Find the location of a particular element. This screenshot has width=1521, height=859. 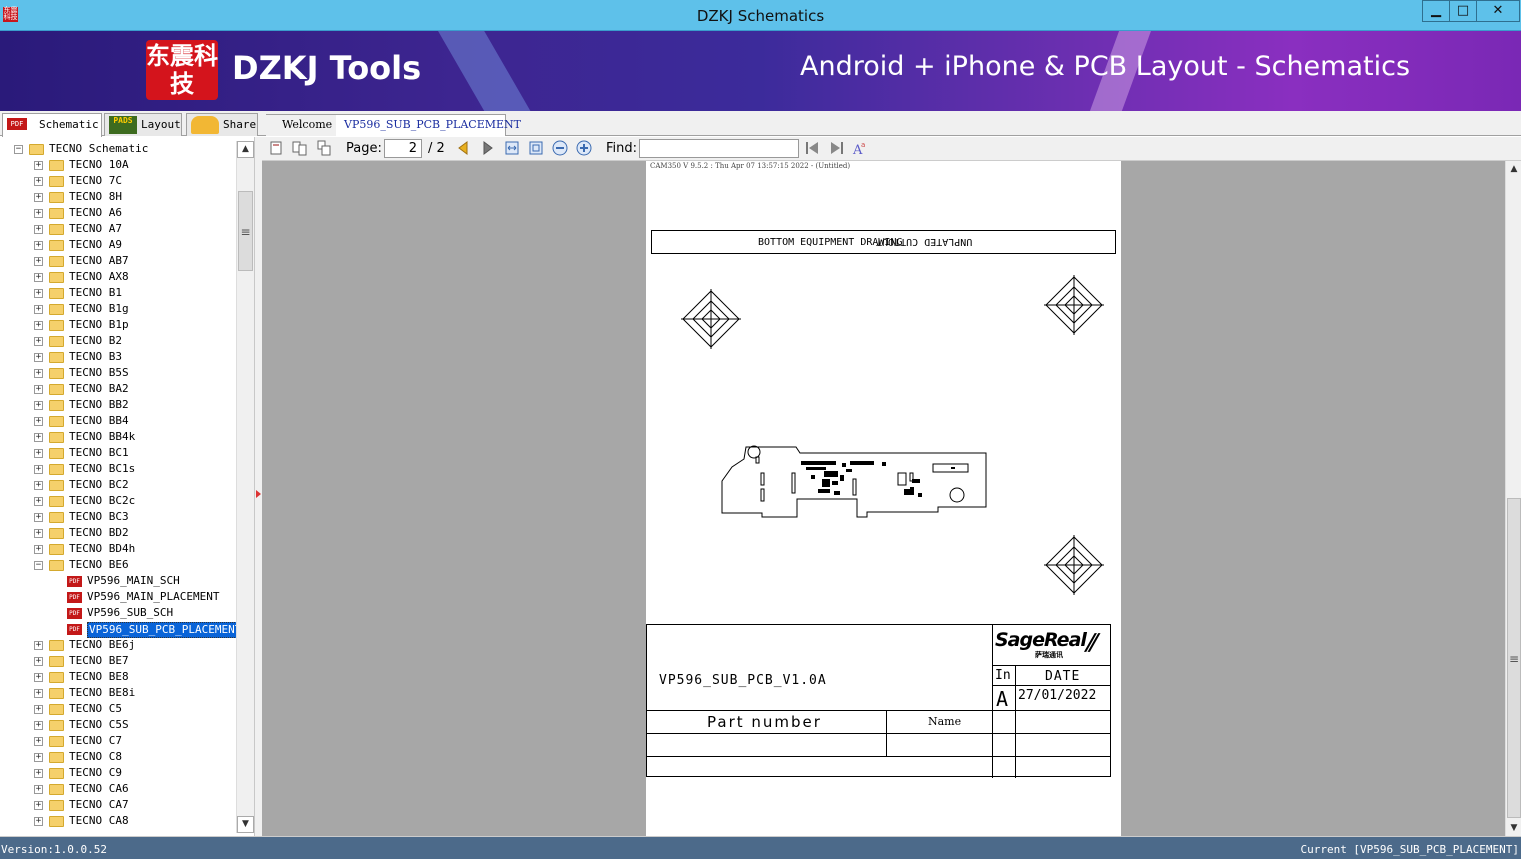

continuous-page-icon is located at coordinates (324, 148).